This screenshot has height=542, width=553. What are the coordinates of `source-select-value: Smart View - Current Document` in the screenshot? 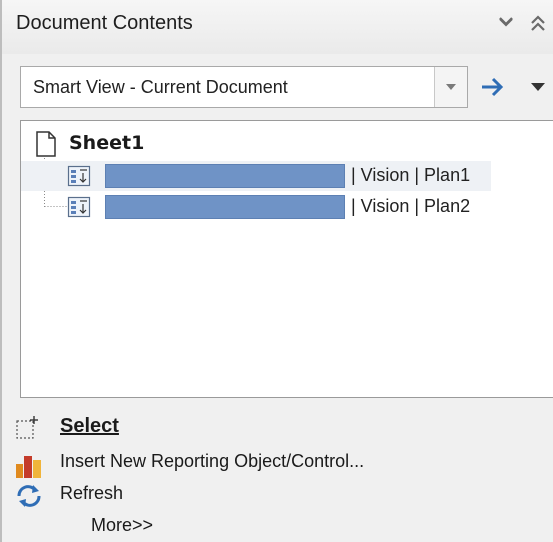 It's located at (160, 87).